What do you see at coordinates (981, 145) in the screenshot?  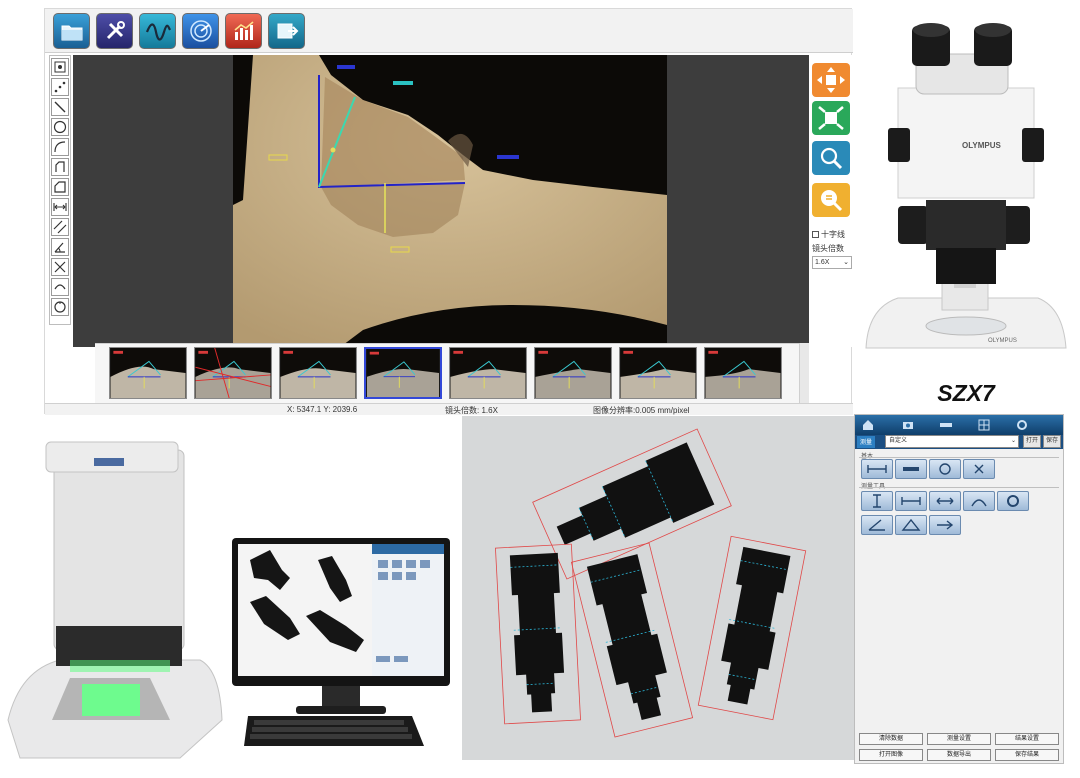 I see `brand-text: OLYMPUS` at bounding box center [981, 145].